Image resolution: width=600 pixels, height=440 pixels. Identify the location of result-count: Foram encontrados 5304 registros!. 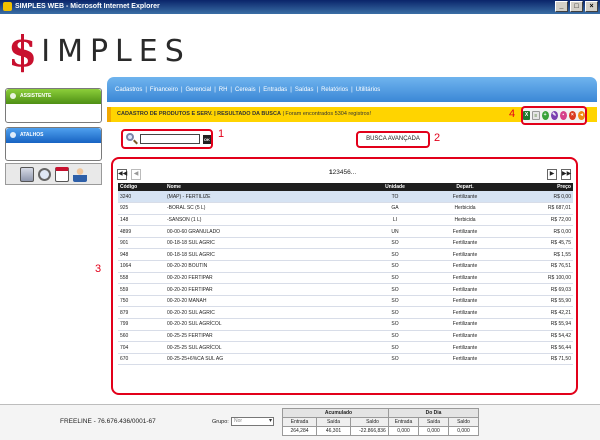
(328, 114).